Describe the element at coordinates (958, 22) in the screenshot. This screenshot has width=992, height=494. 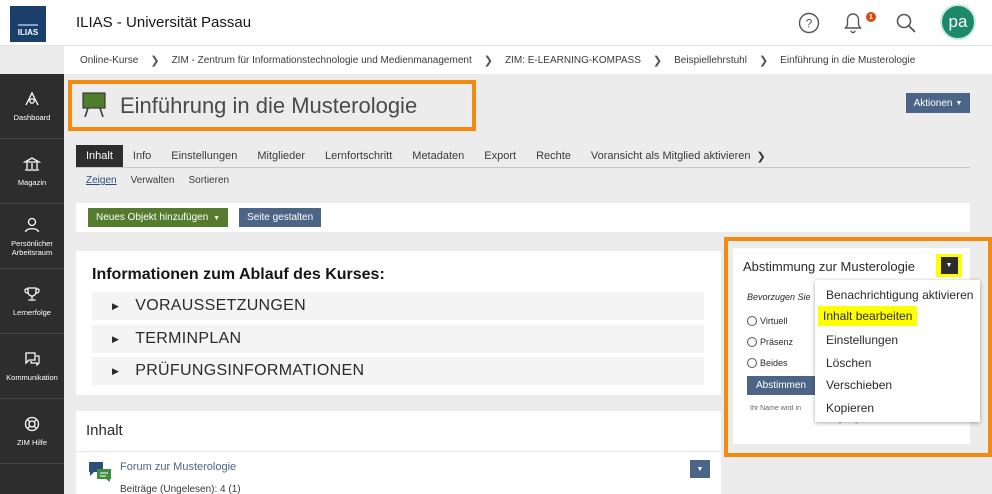
I see `user-avatar: pa` at that location.